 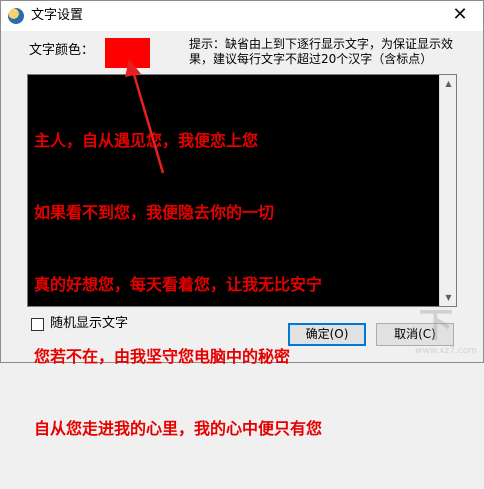 What do you see at coordinates (178, 428) in the screenshot?
I see `text-line: 自从您走进我的心里，我的心中便只有您` at bounding box center [178, 428].